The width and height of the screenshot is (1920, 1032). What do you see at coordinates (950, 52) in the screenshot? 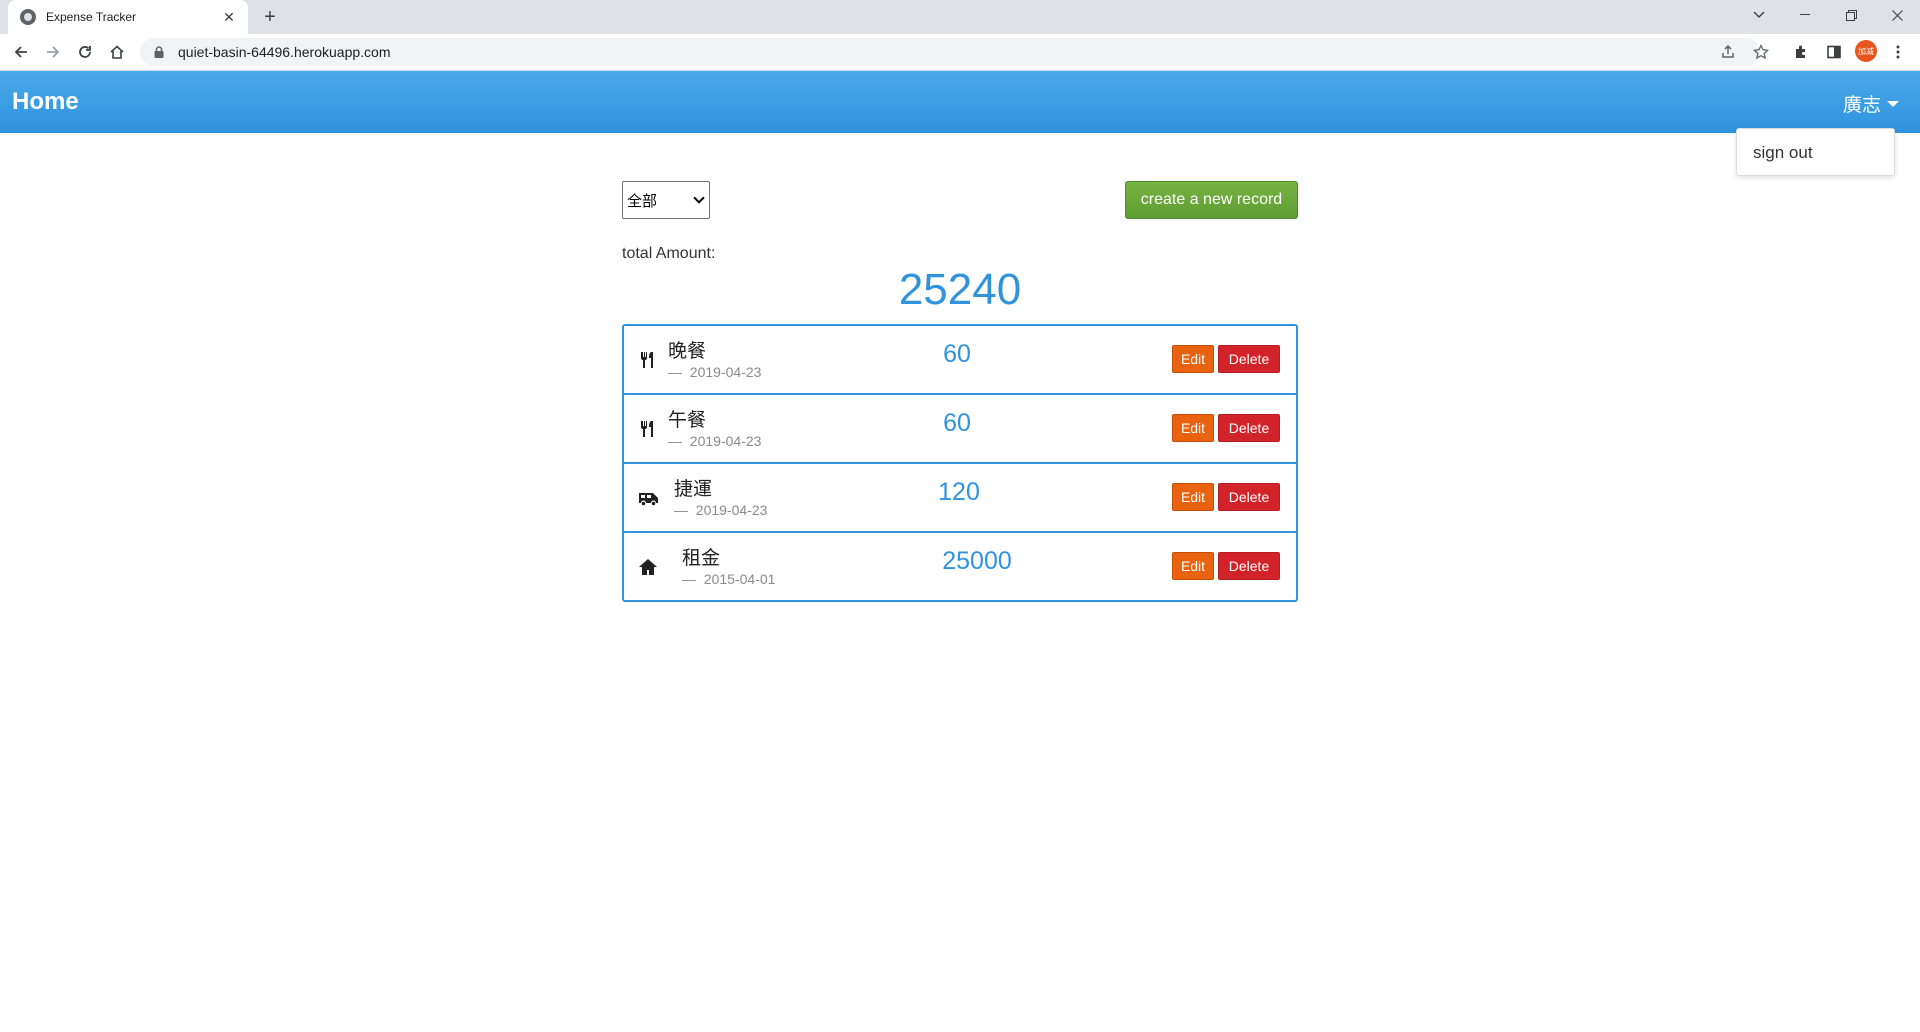
I see `address-bar: quiet-basin-64496.herokuapp.com` at bounding box center [950, 52].